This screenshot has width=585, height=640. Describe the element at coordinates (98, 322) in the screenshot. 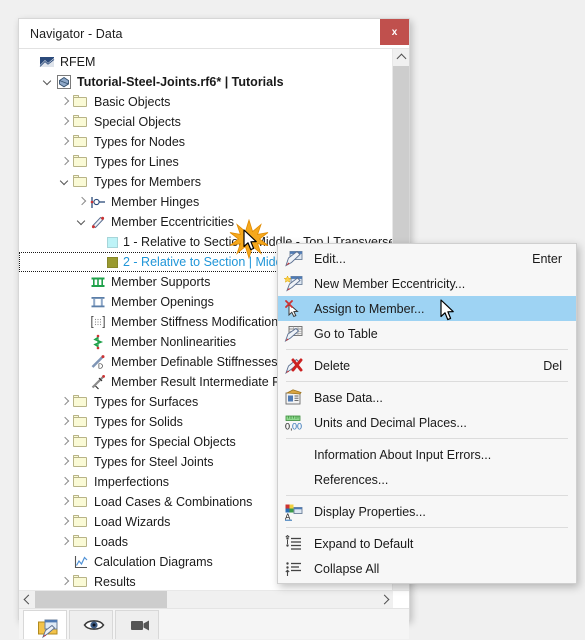

I see `member-stiffness-icon` at that location.